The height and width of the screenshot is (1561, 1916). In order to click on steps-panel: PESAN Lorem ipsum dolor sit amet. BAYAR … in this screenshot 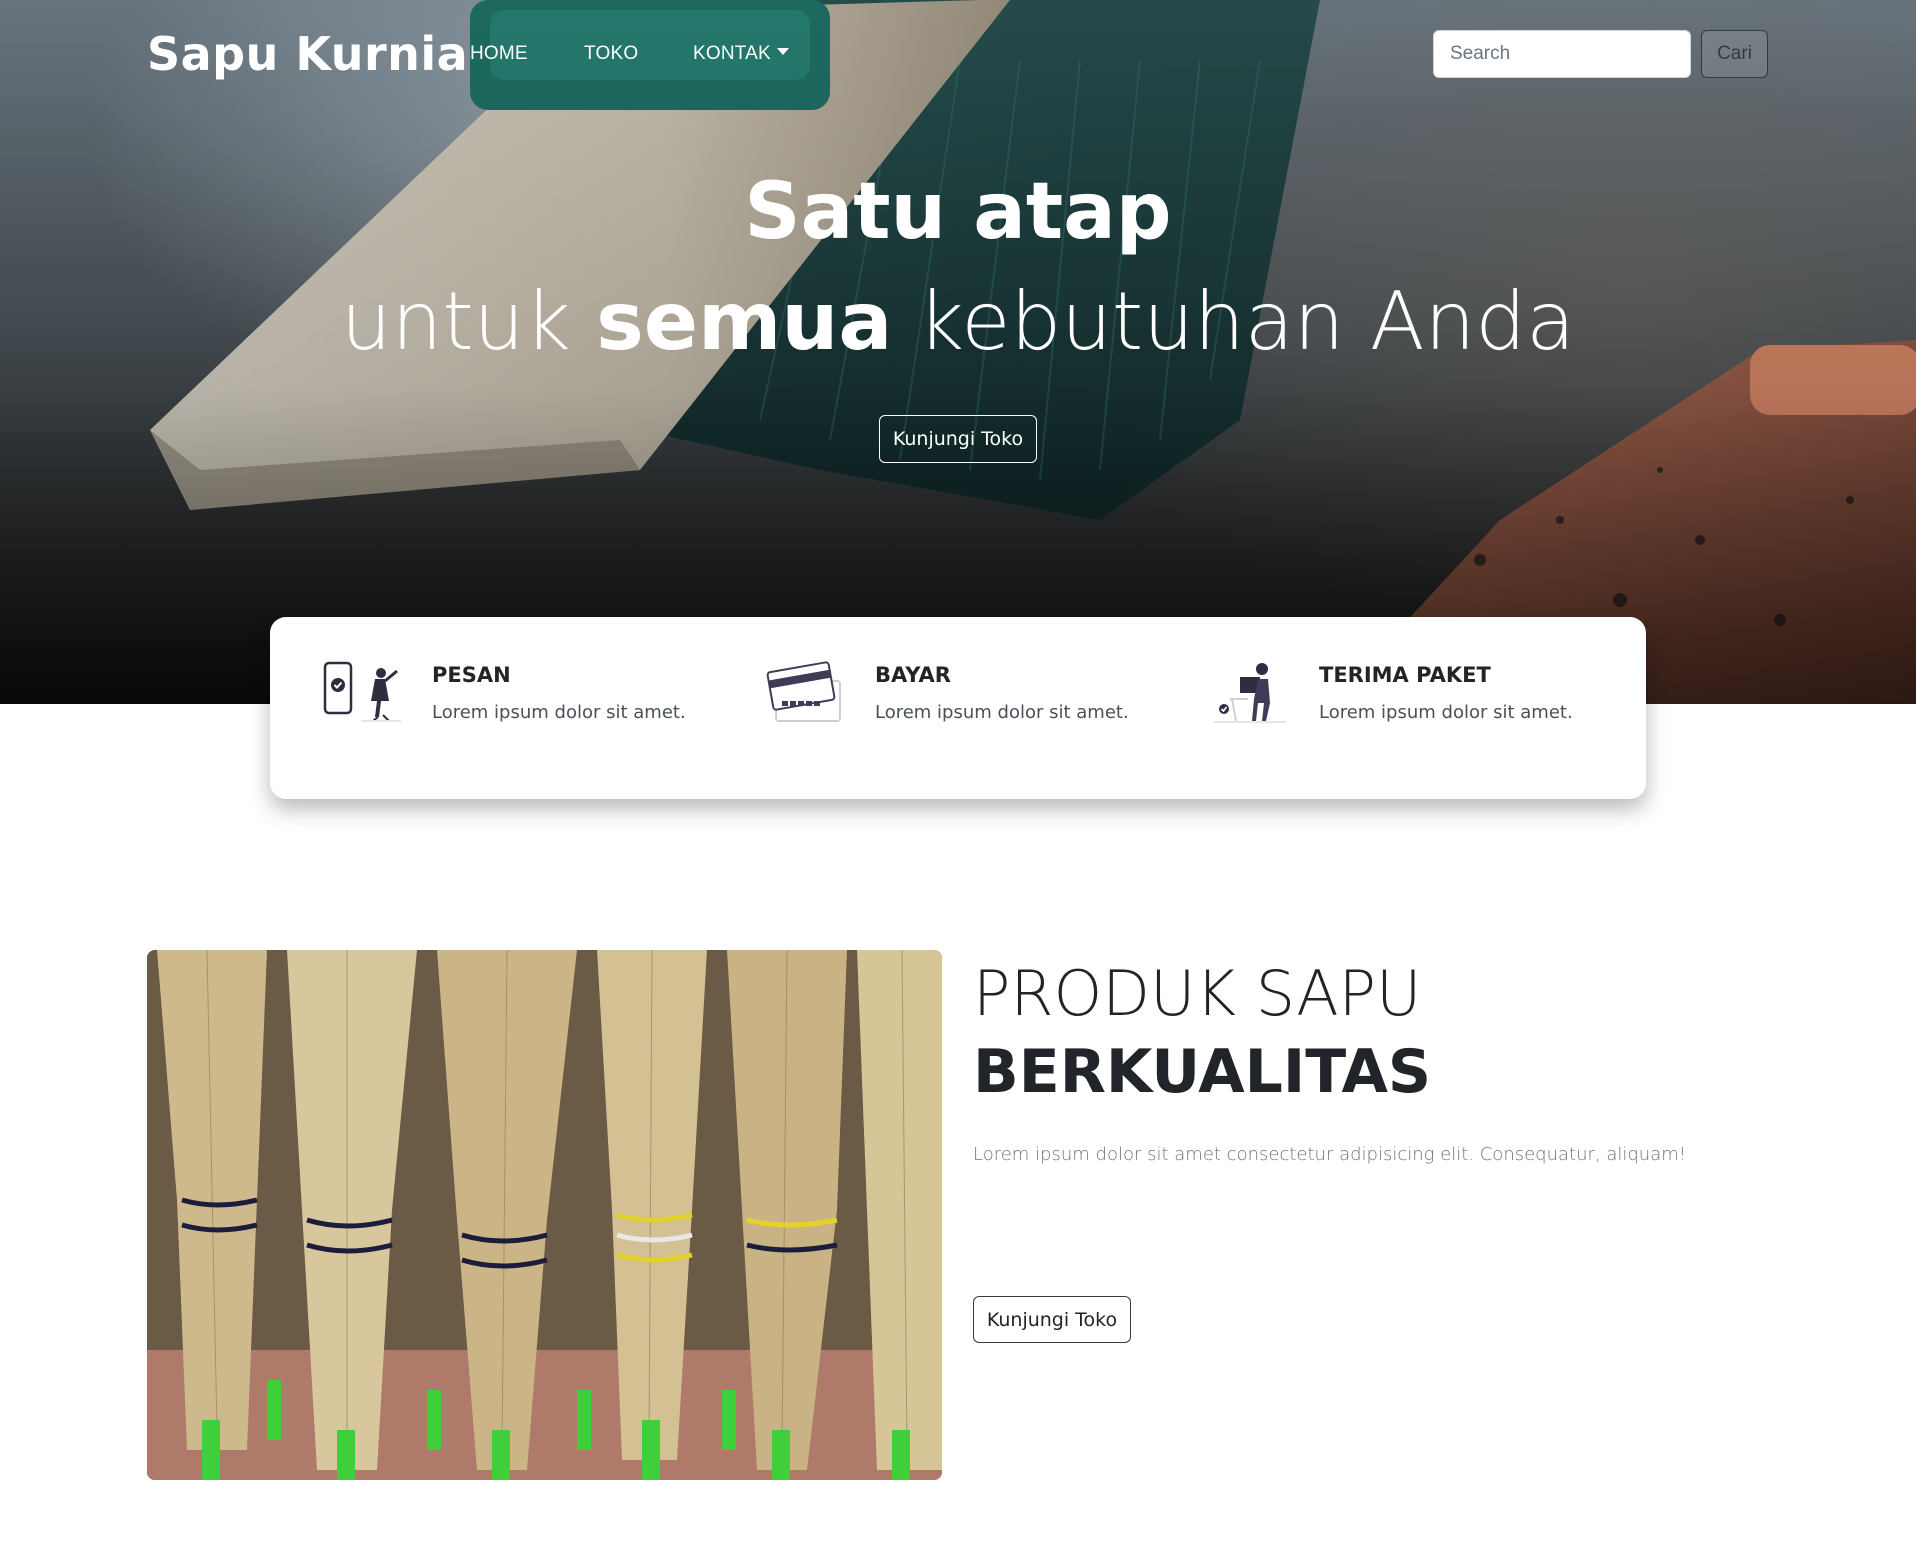, I will do `click(958, 708)`.